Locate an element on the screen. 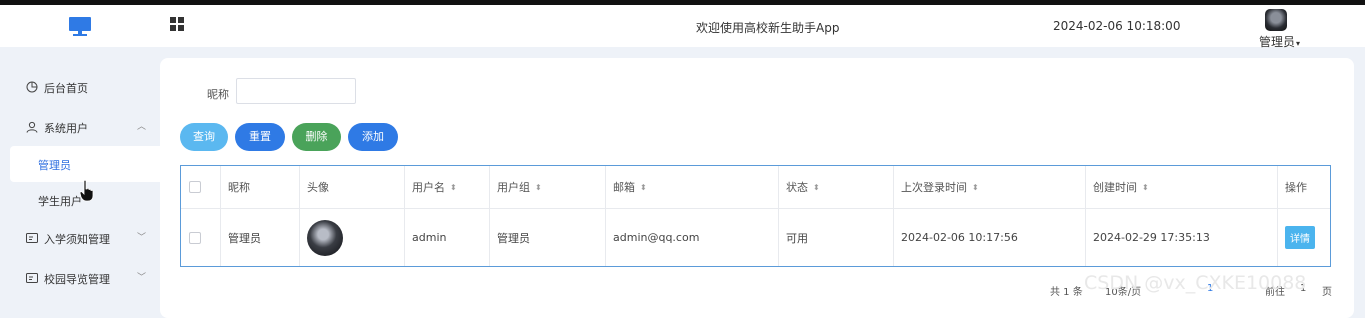  column-header-label: 操作 is located at coordinates (1296, 187).